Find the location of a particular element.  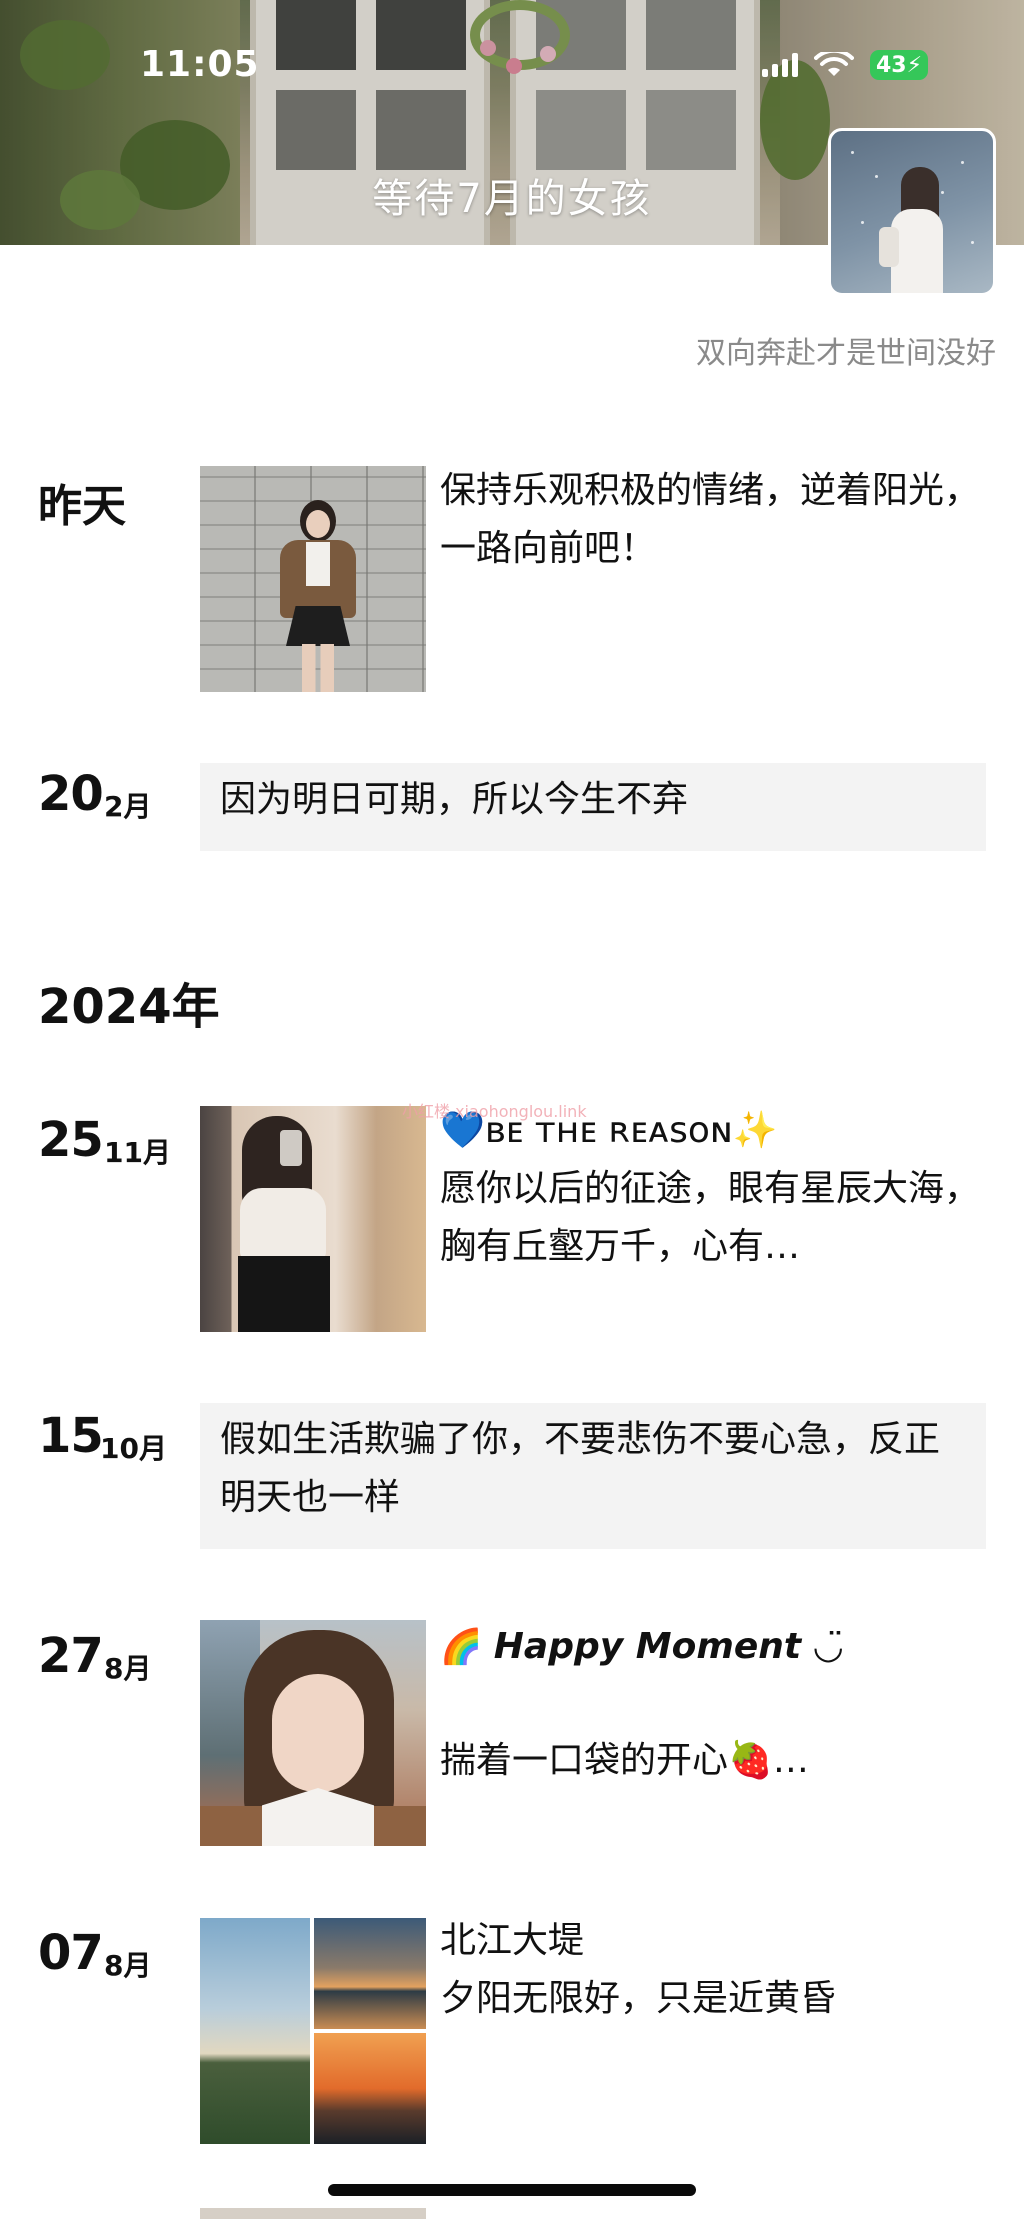

home-indicator is located at coordinates (512, 2190).